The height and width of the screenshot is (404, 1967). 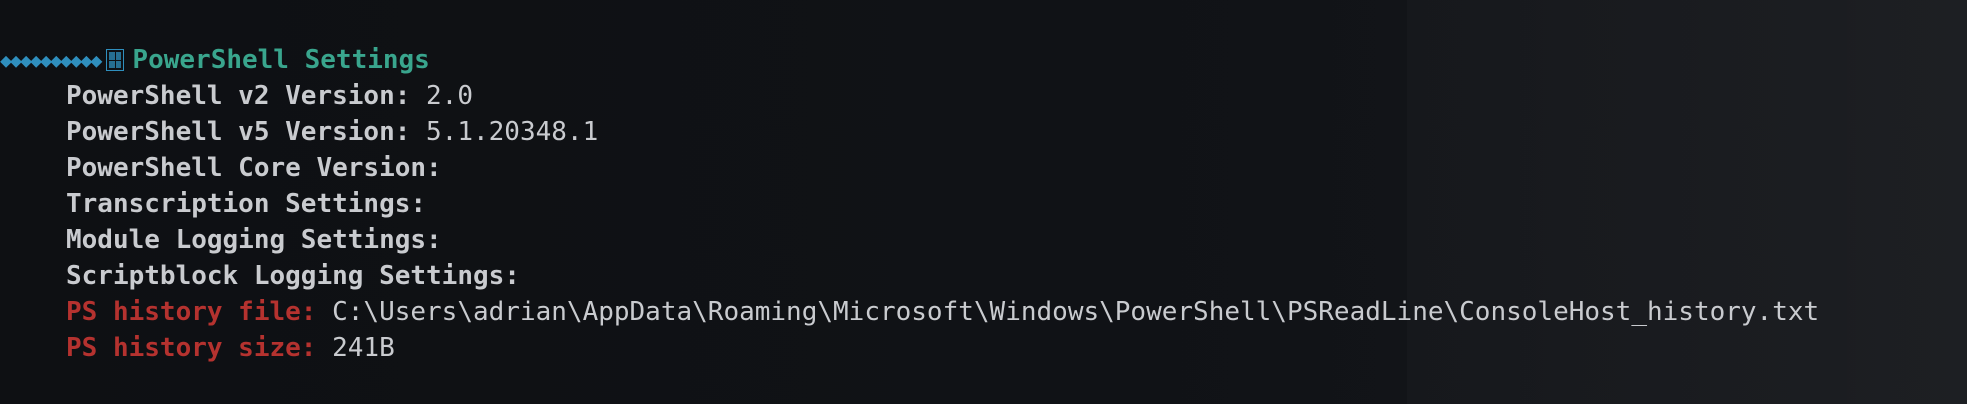 I want to click on powershell-core-version-line: PowerShell Core Version:, so click(x=261, y=168).